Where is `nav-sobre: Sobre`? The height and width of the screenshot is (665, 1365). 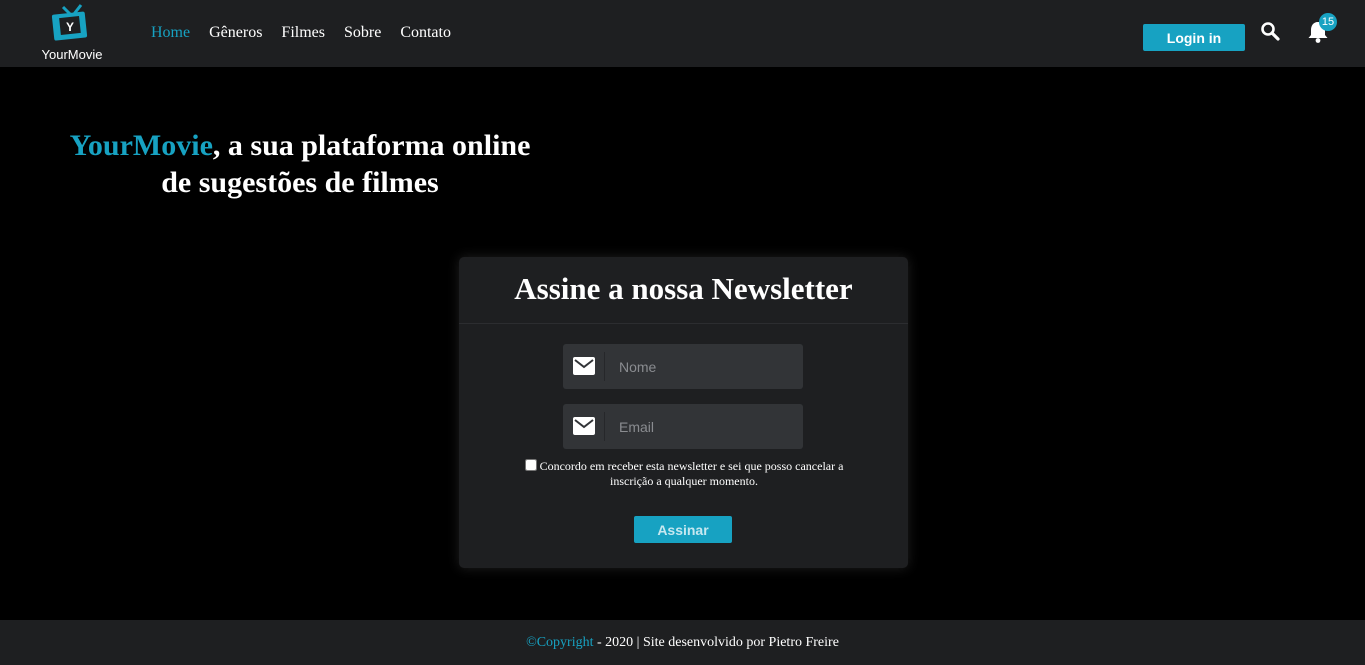
nav-sobre: Sobre is located at coordinates (362, 33).